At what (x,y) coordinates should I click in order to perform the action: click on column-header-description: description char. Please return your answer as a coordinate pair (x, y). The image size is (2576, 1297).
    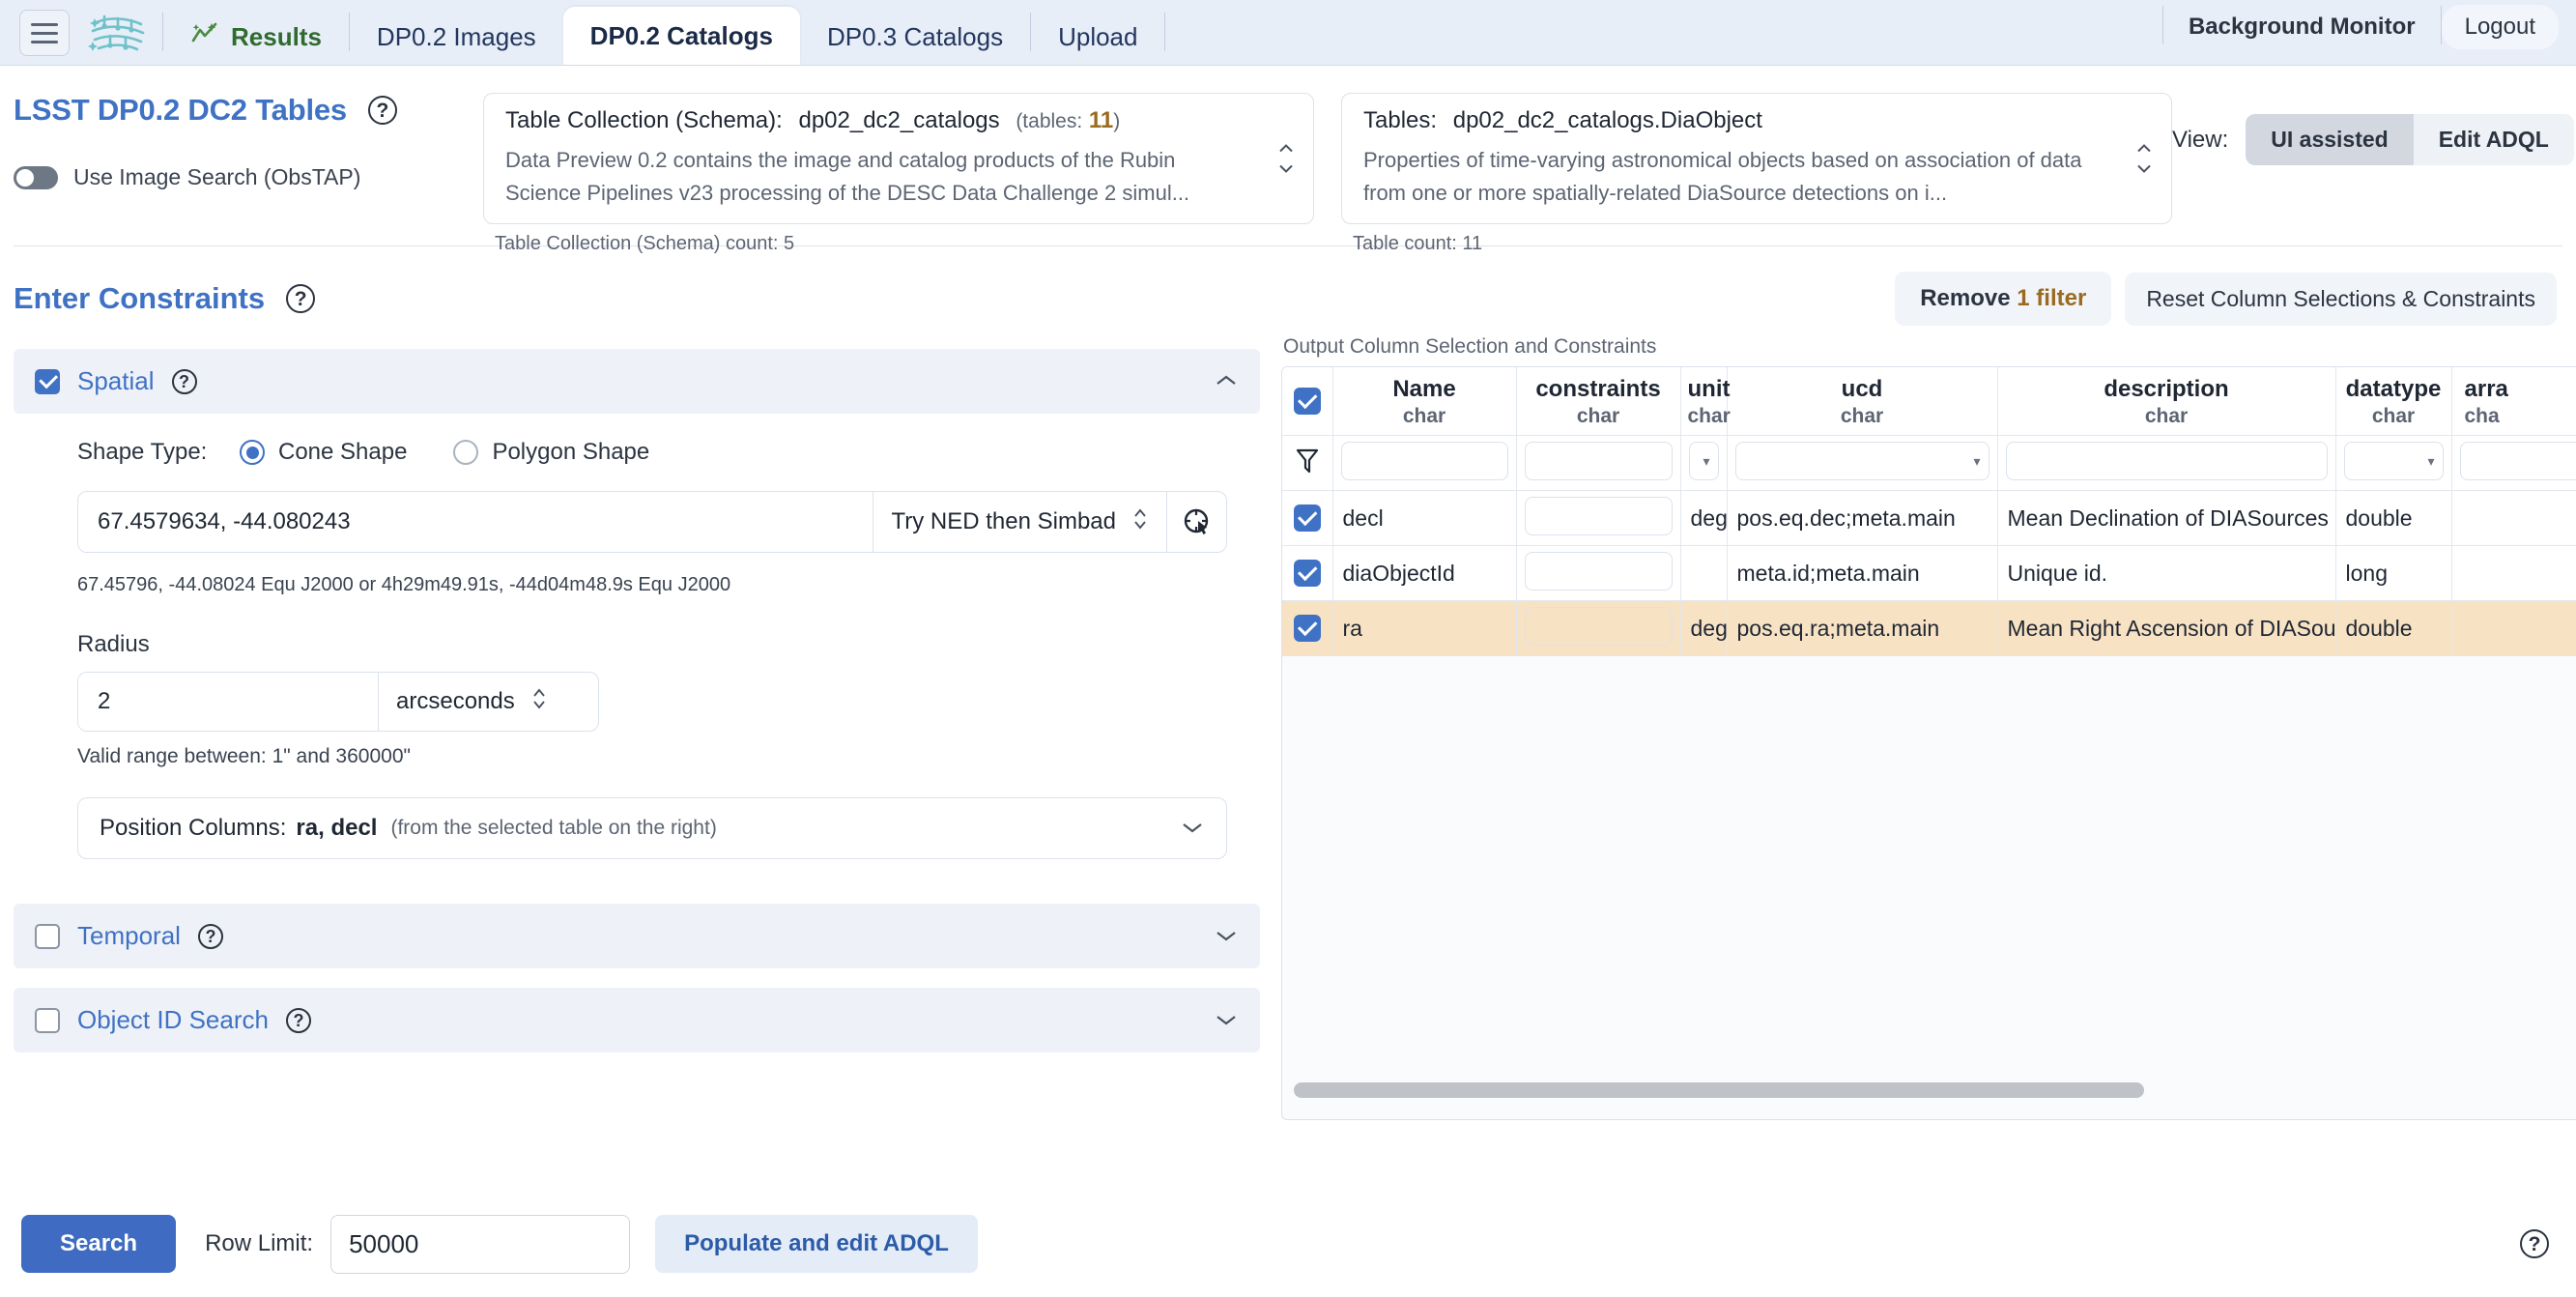
    Looking at the image, I should click on (2167, 401).